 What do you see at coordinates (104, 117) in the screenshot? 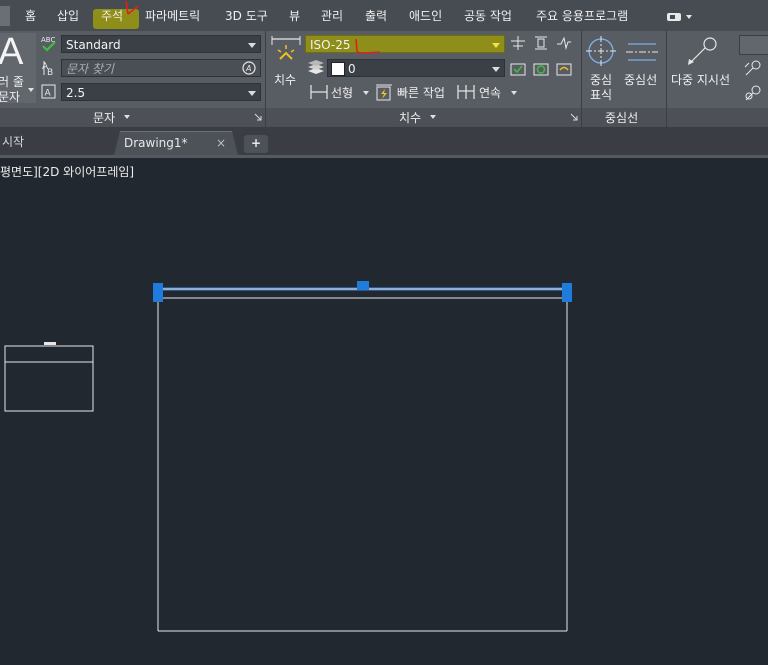
I see `text-panel-title: 문자` at bounding box center [104, 117].